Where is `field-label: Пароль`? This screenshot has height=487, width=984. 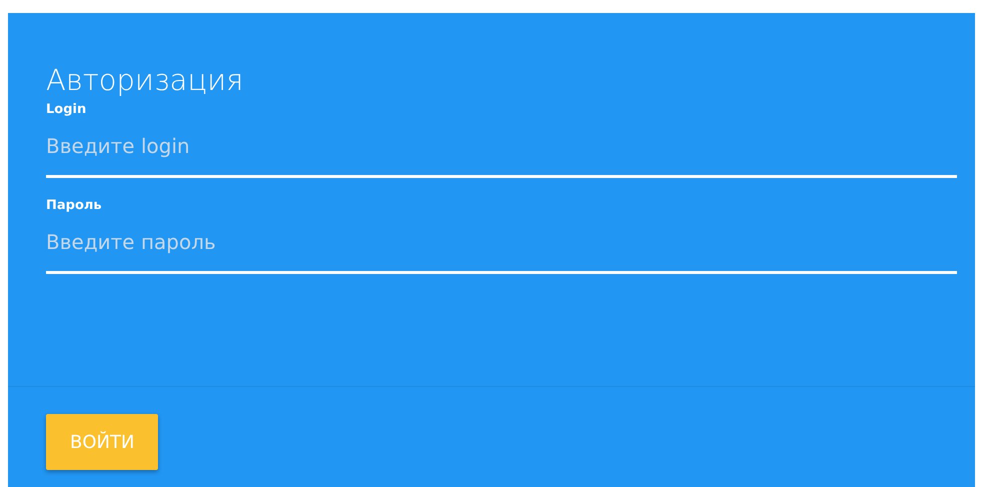
field-label: Пароль is located at coordinates (74, 206).